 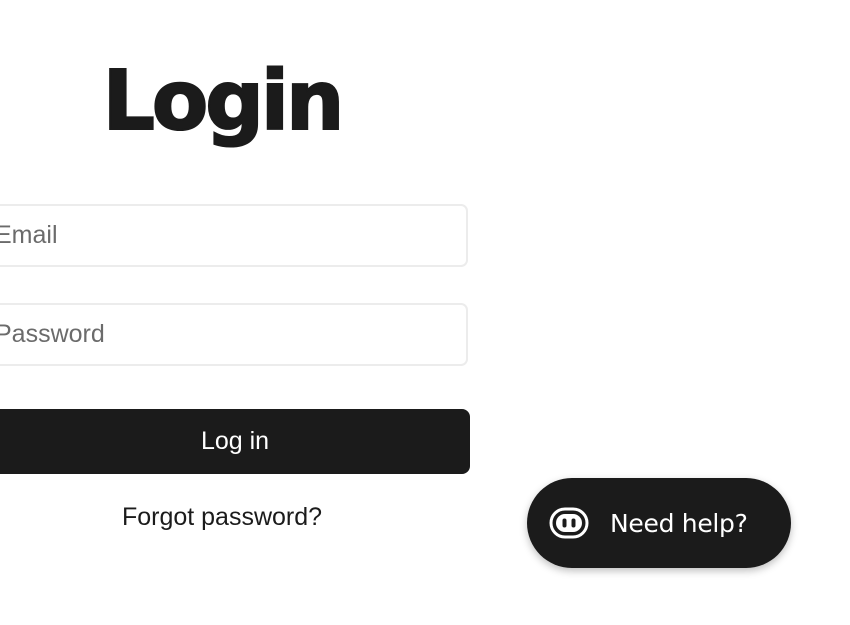 What do you see at coordinates (234, 235) in the screenshot?
I see `email-field` at bounding box center [234, 235].